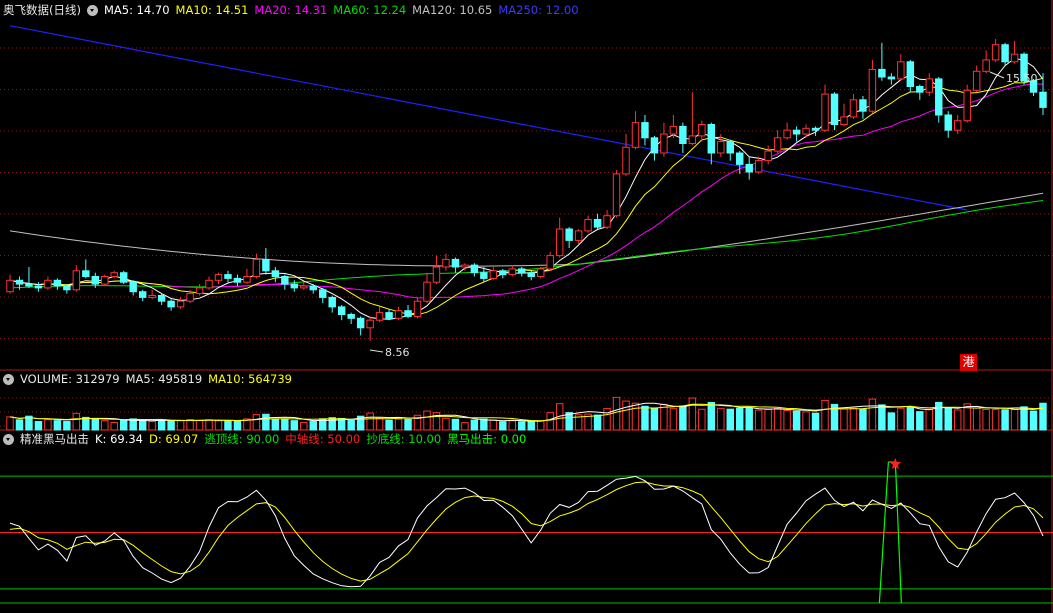 This screenshot has height=613, width=1053. Describe the element at coordinates (487, 439) in the screenshot. I see `signal-label: 黑马出击: 0.00` at that location.